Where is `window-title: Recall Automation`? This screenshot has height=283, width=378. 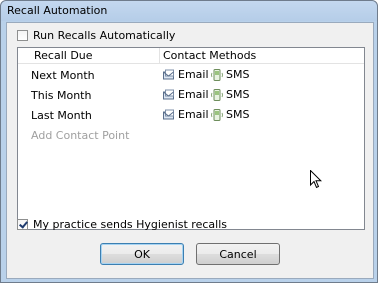
window-title: Recall Automation is located at coordinates (57, 10).